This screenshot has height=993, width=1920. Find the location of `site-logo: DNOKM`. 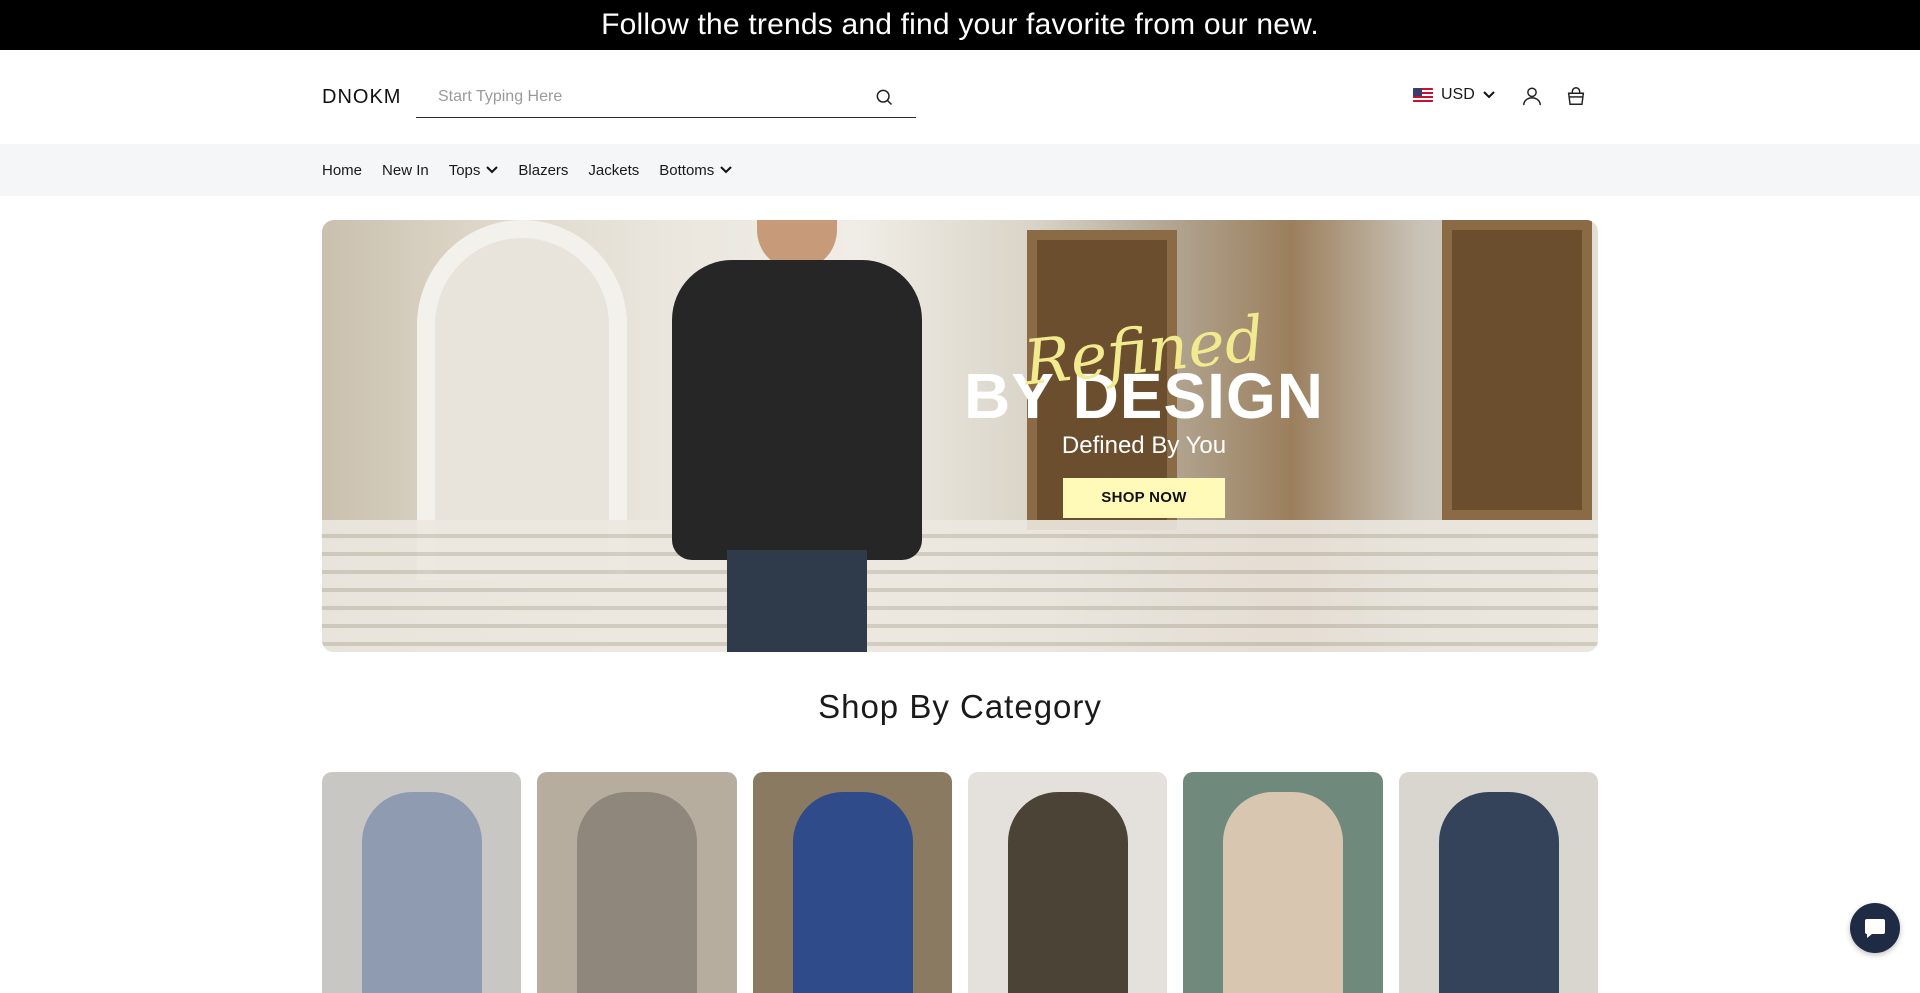

site-logo: DNOKM is located at coordinates (361, 97).